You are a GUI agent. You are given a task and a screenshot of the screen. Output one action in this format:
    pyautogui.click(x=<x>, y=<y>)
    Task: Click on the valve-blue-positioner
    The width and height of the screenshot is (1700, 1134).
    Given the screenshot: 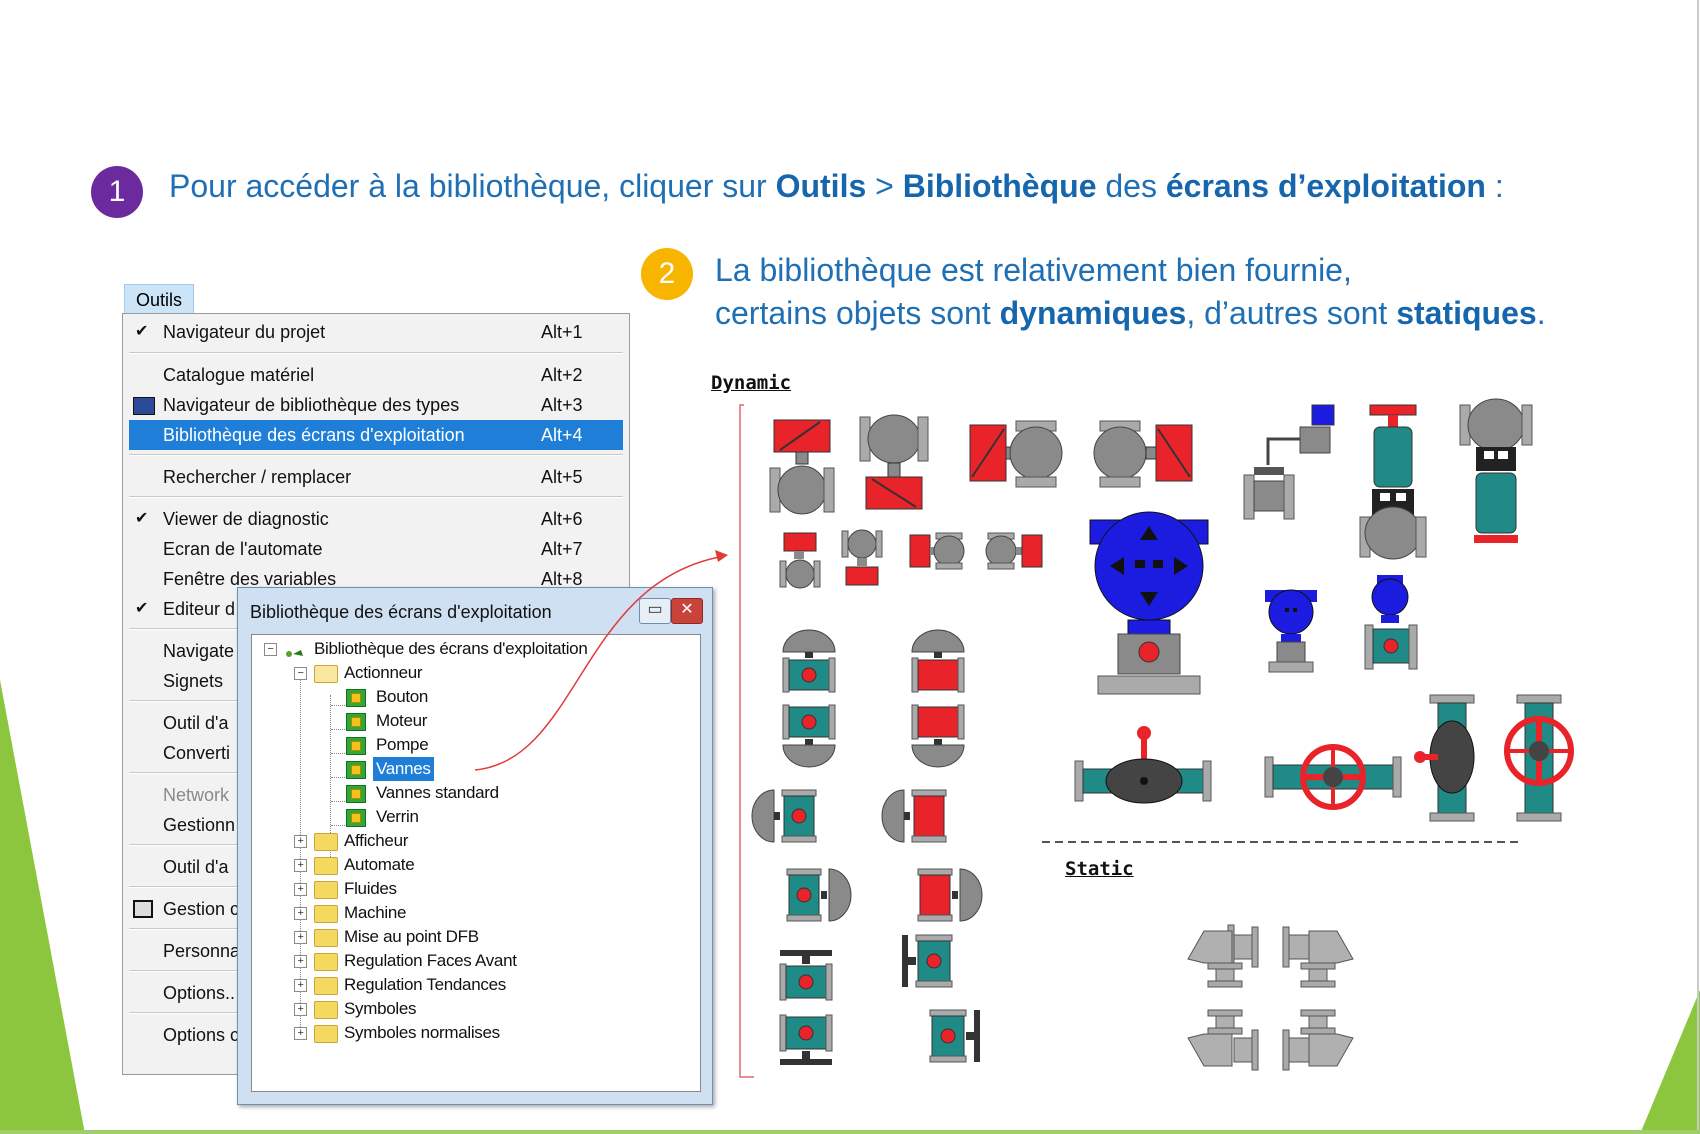 What is the action you would take?
    pyautogui.click(x=1289, y=462)
    